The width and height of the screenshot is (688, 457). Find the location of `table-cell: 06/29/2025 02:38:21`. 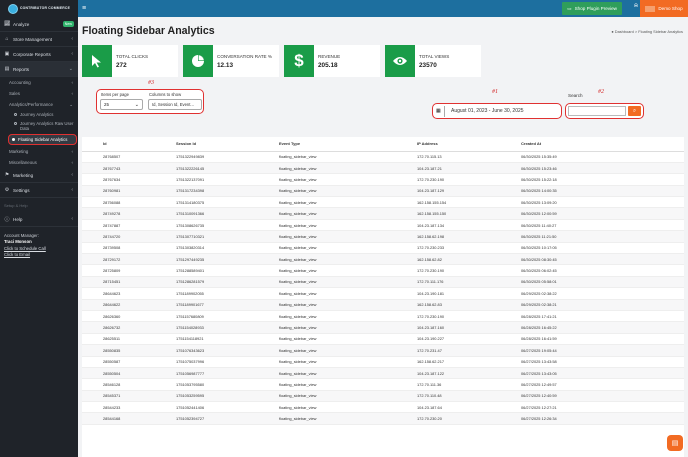

table-cell: 06/29/2025 02:38:21 is located at coordinates (592, 305).